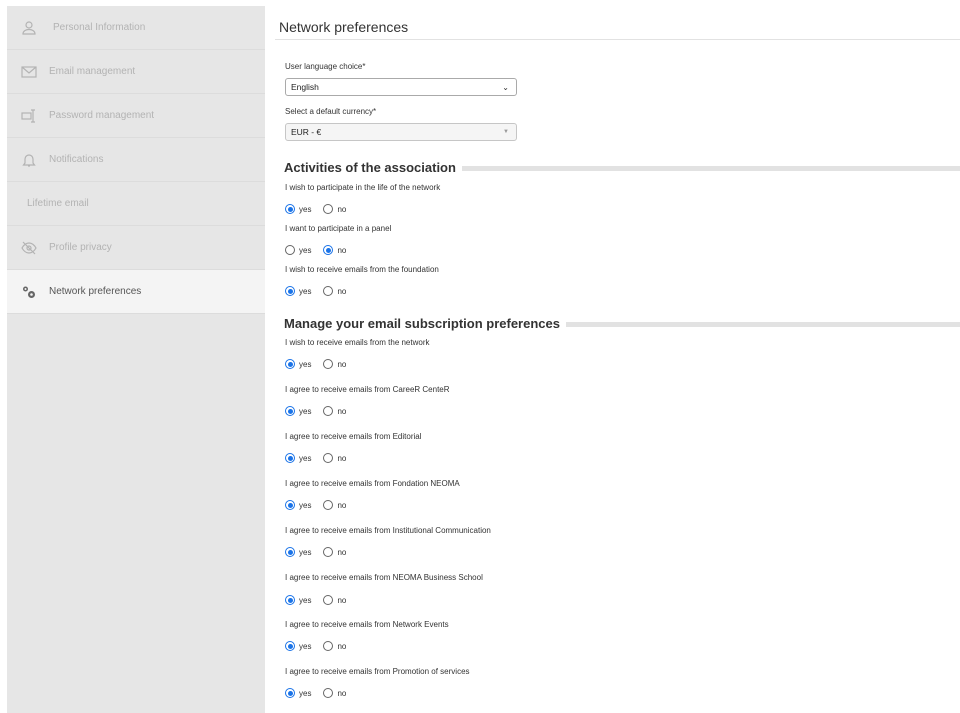 Image resolution: width=960 pixels, height=713 pixels. I want to click on language-value: English, so click(305, 87).